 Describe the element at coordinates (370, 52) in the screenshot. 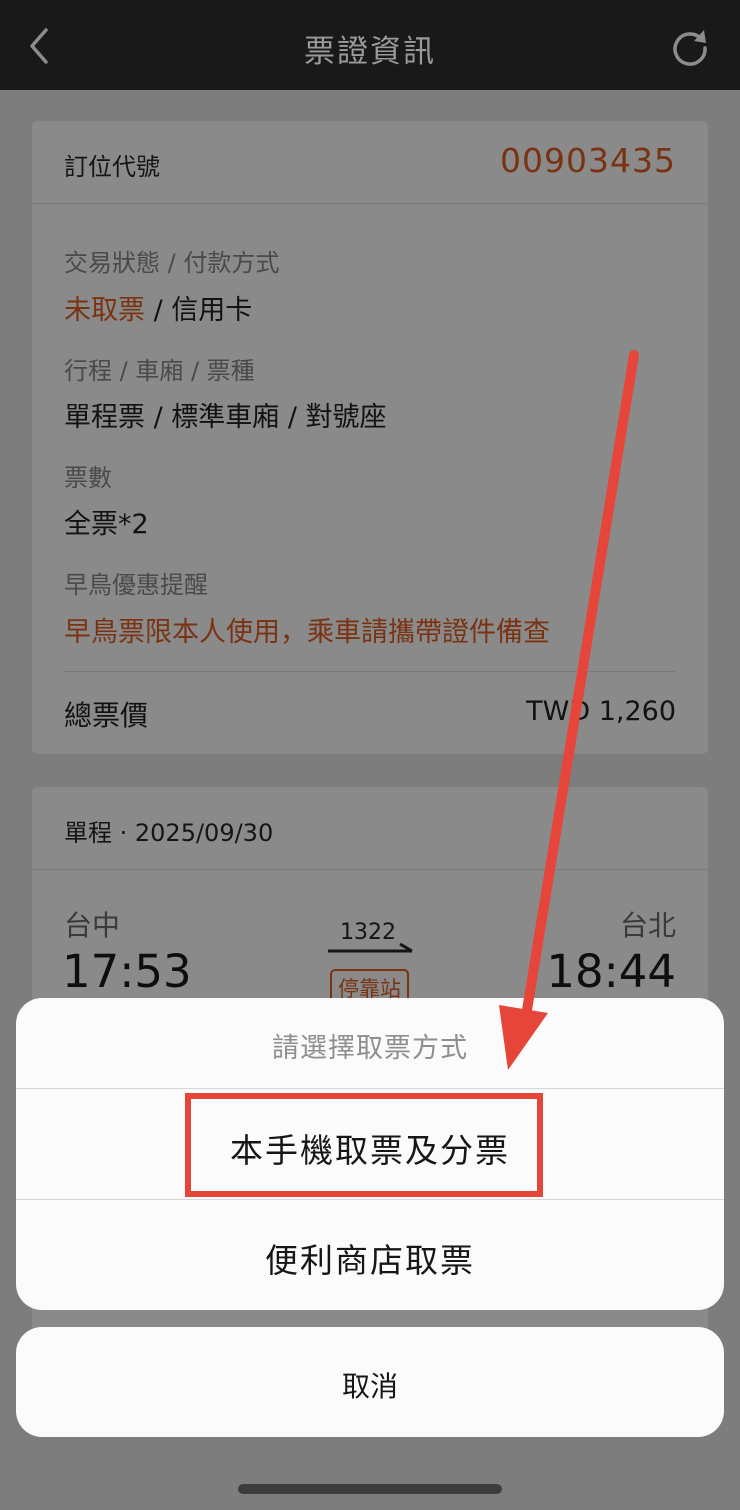

I see `page-title: 票證資訊` at that location.